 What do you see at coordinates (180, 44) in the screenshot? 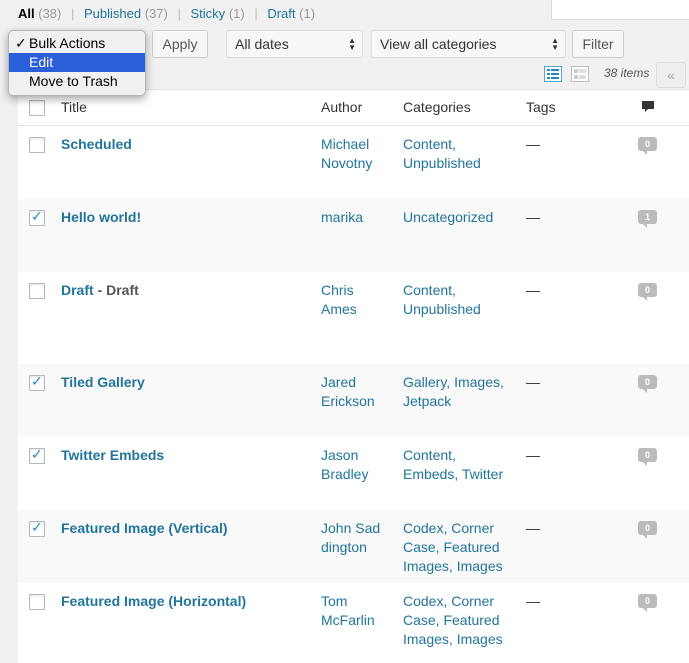
I see `apply-button: Apply` at bounding box center [180, 44].